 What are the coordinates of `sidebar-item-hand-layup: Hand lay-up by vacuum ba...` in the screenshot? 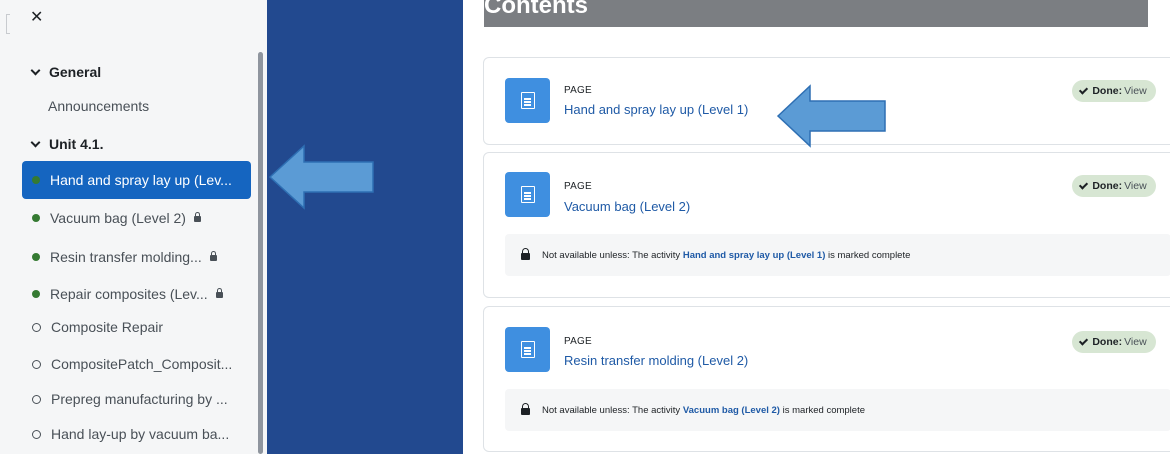 It's located at (136, 434).